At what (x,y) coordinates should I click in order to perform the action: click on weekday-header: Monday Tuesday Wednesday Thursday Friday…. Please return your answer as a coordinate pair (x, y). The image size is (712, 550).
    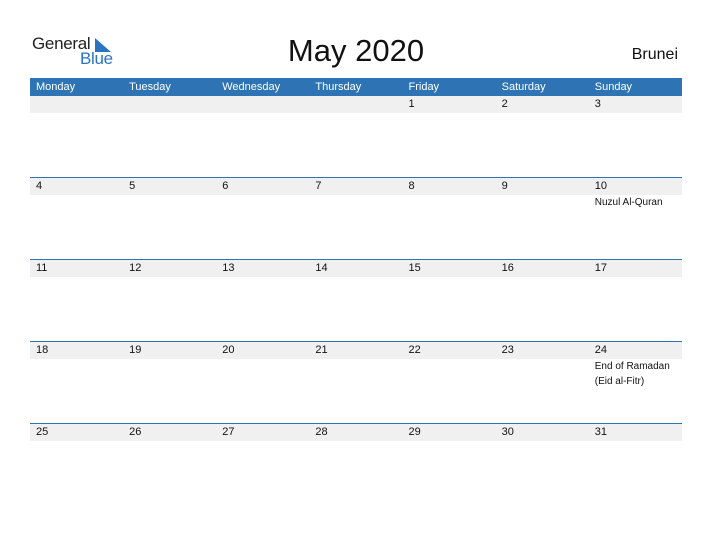
    Looking at the image, I should click on (356, 87).